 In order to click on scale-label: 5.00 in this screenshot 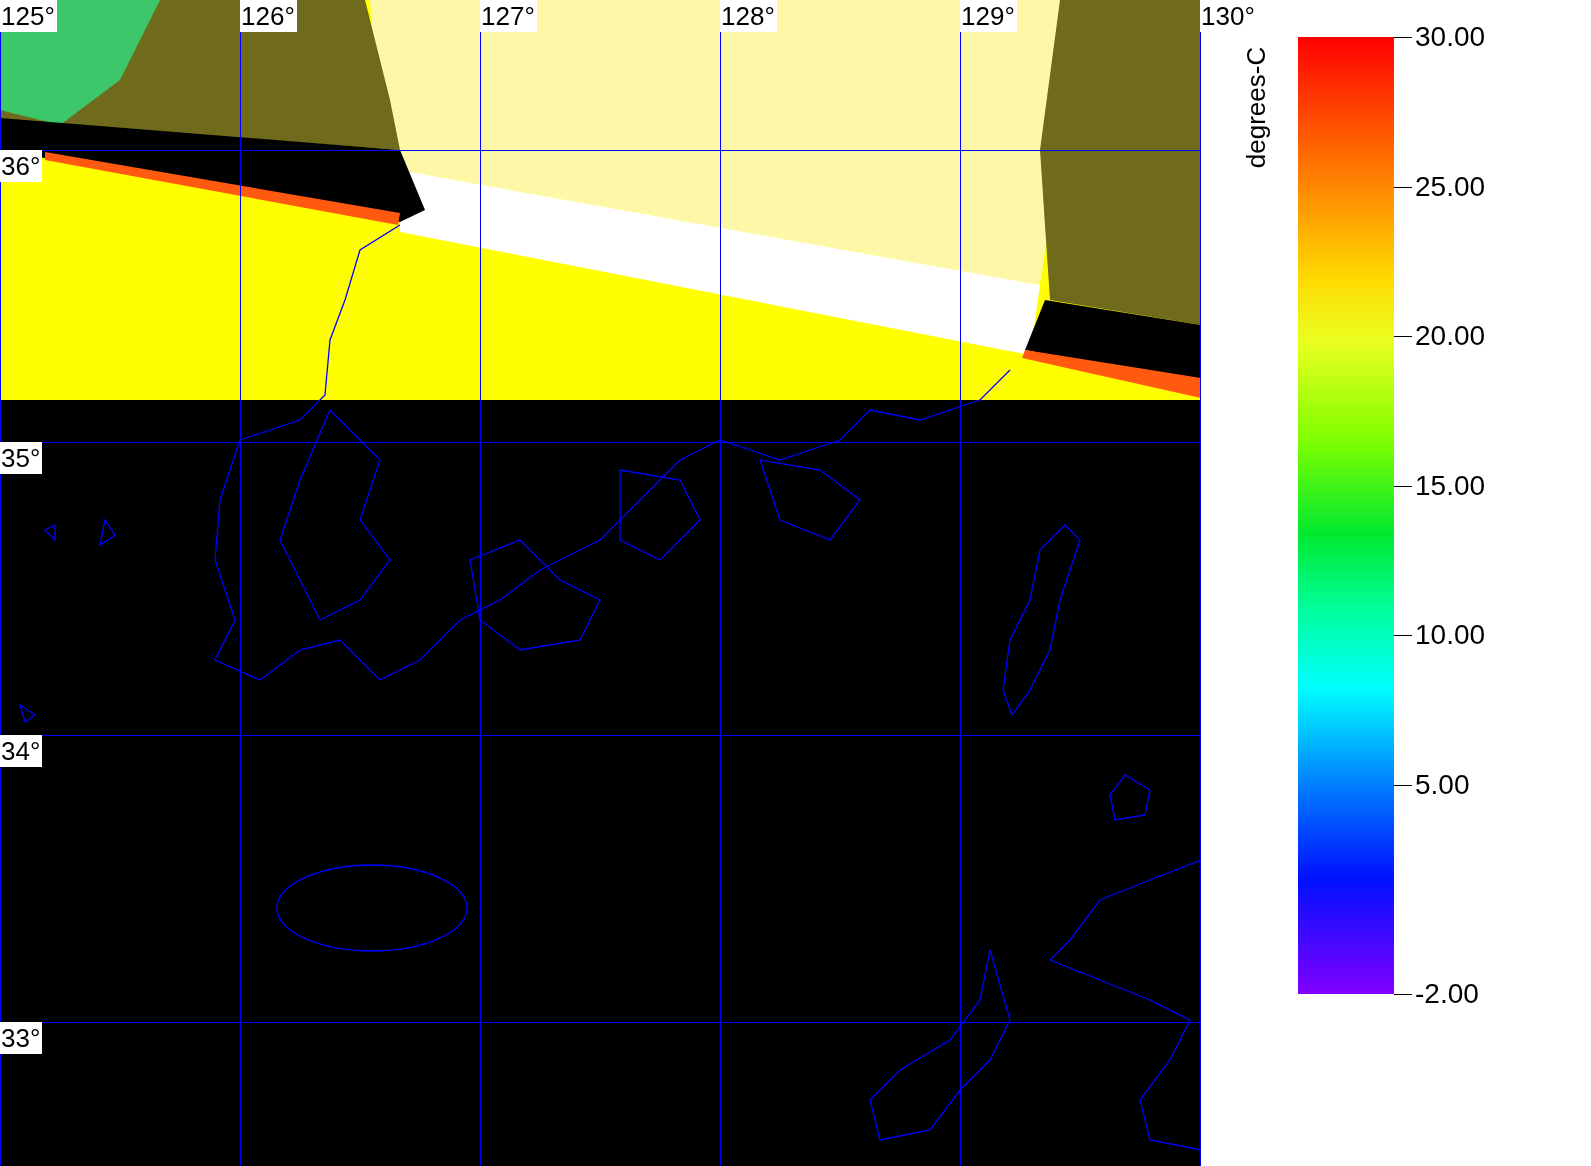, I will do `click(1442, 784)`.